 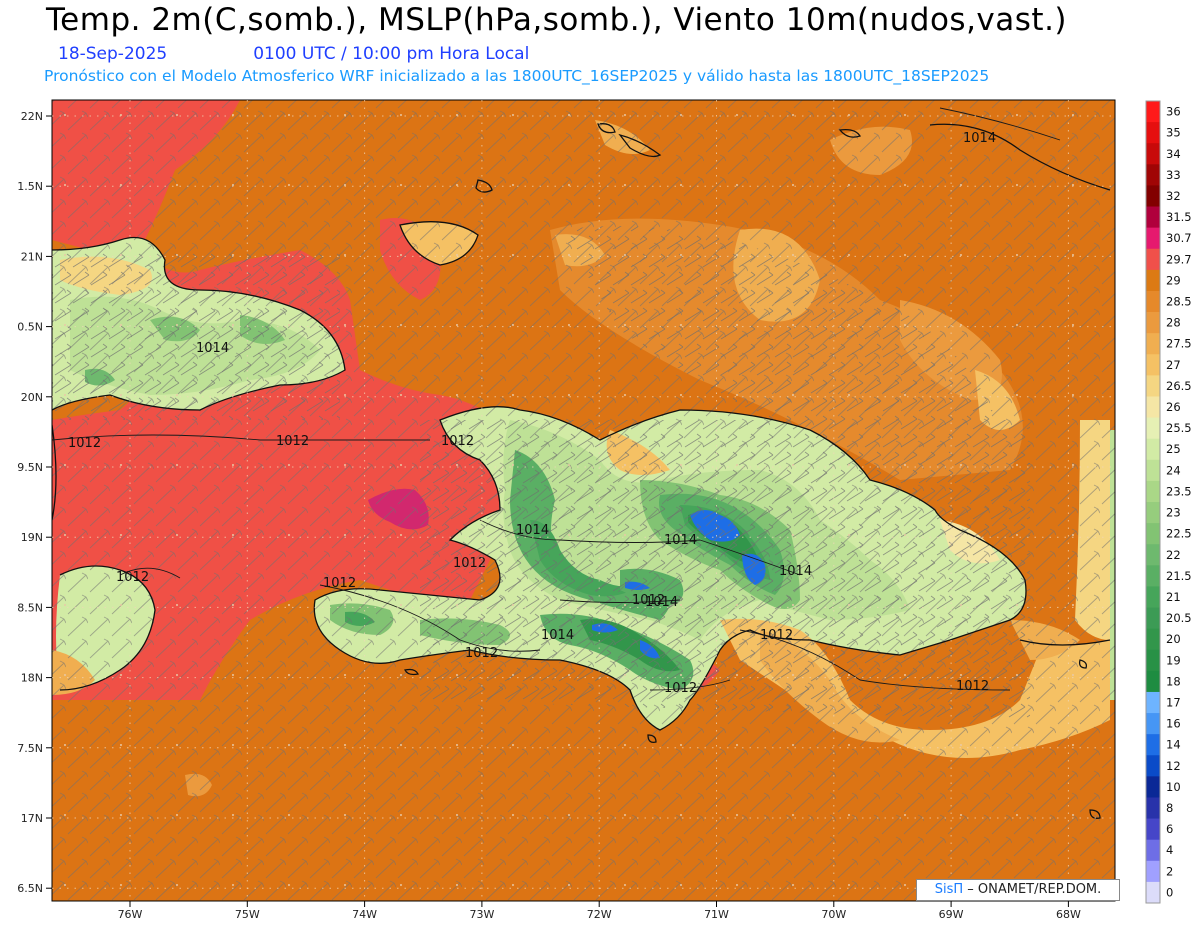 I want to click on colorbar-label: 12, so click(x=1173, y=766).